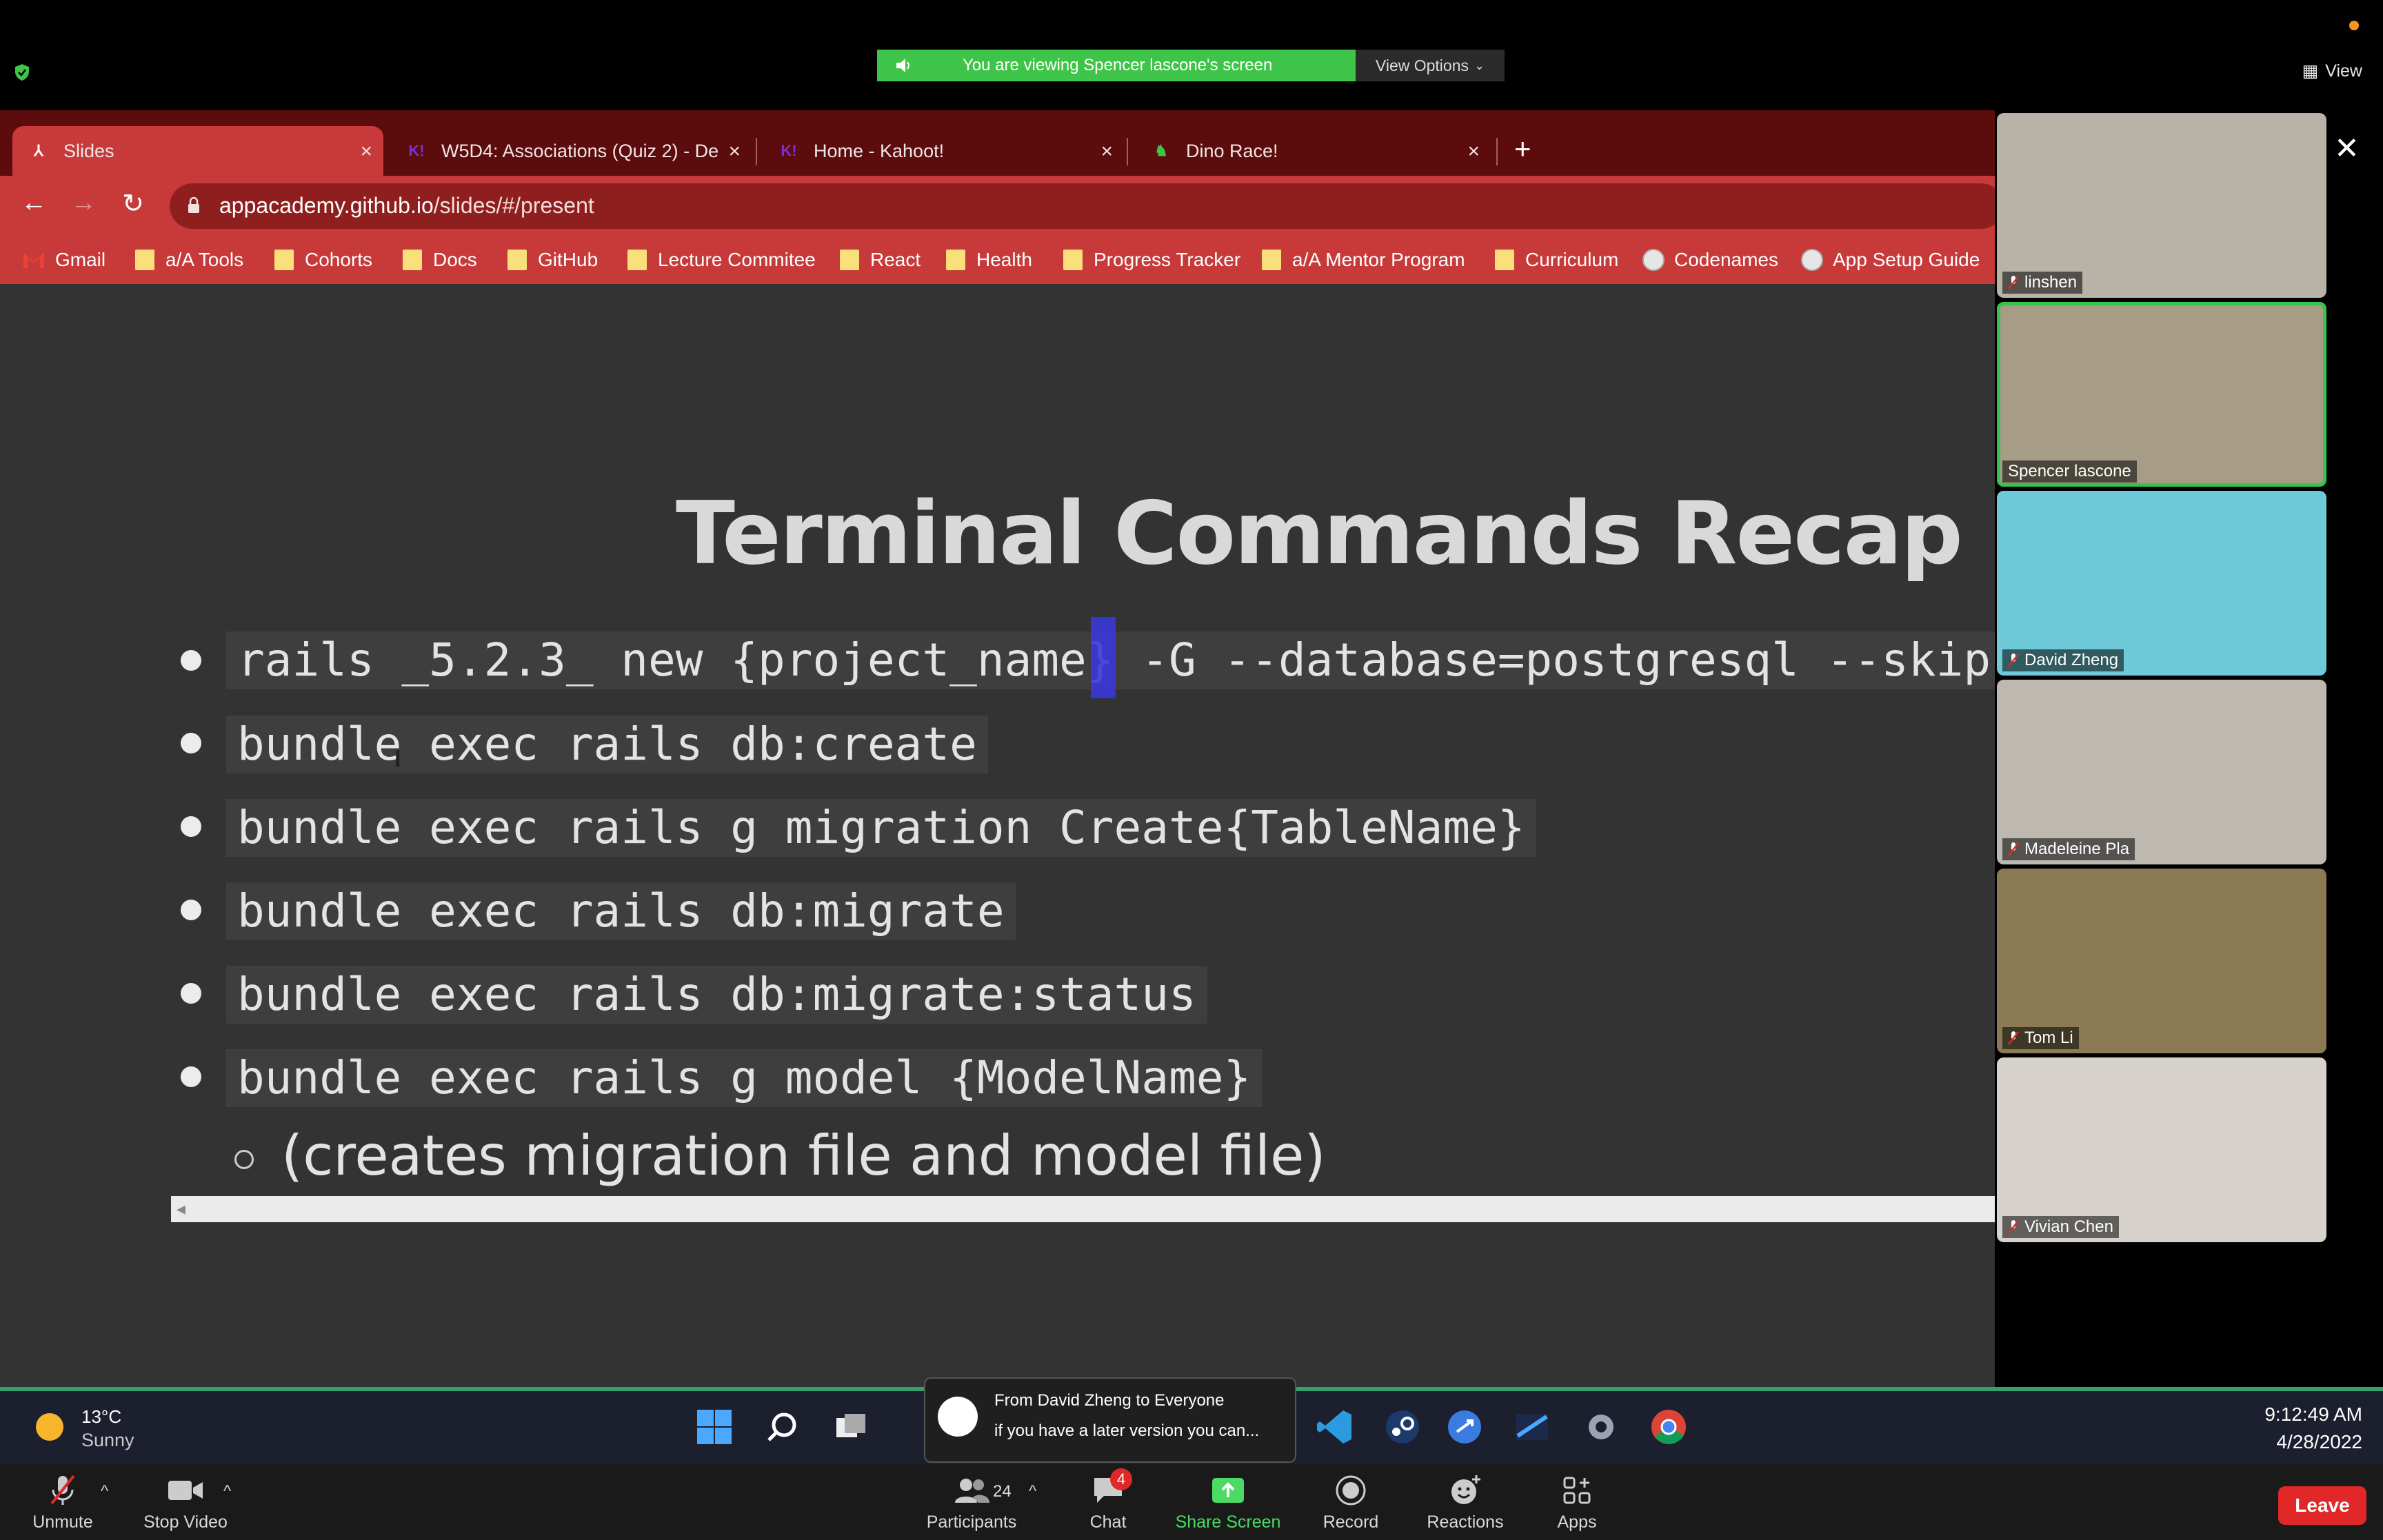 The width and height of the screenshot is (2383, 1540). What do you see at coordinates (83, 203) in the screenshot?
I see `forward-icon: →` at bounding box center [83, 203].